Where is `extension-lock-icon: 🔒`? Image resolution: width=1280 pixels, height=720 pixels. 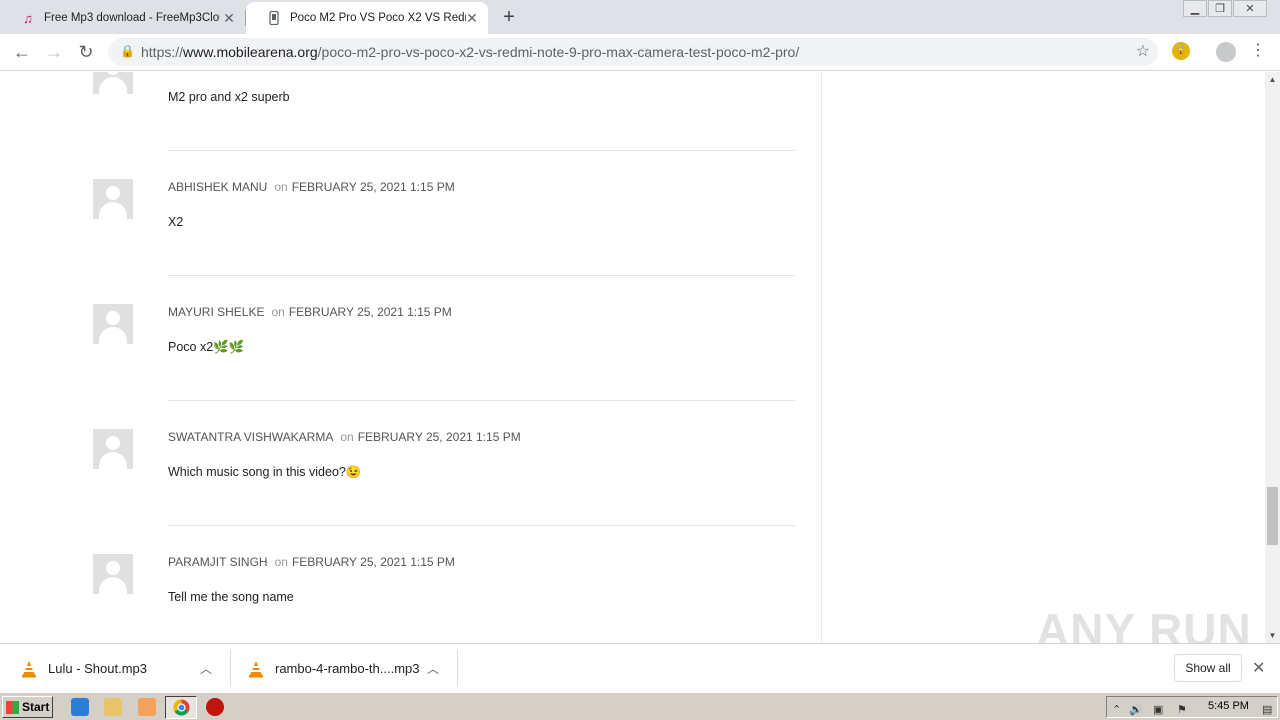
extension-lock-icon: 🔒 is located at coordinates (1181, 51).